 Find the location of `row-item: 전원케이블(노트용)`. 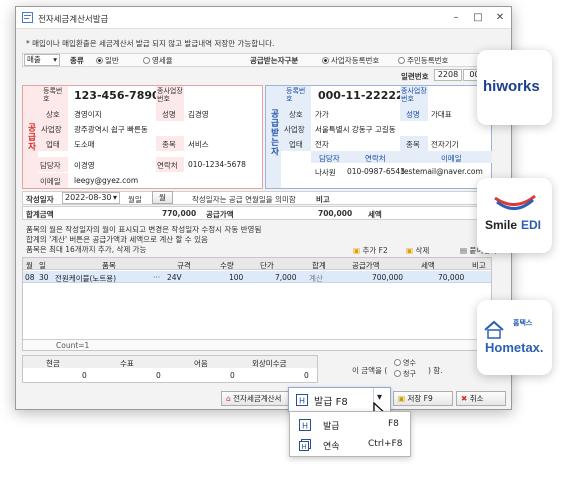

row-item: 전원케이블(노트용) is located at coordinates (85, 278).